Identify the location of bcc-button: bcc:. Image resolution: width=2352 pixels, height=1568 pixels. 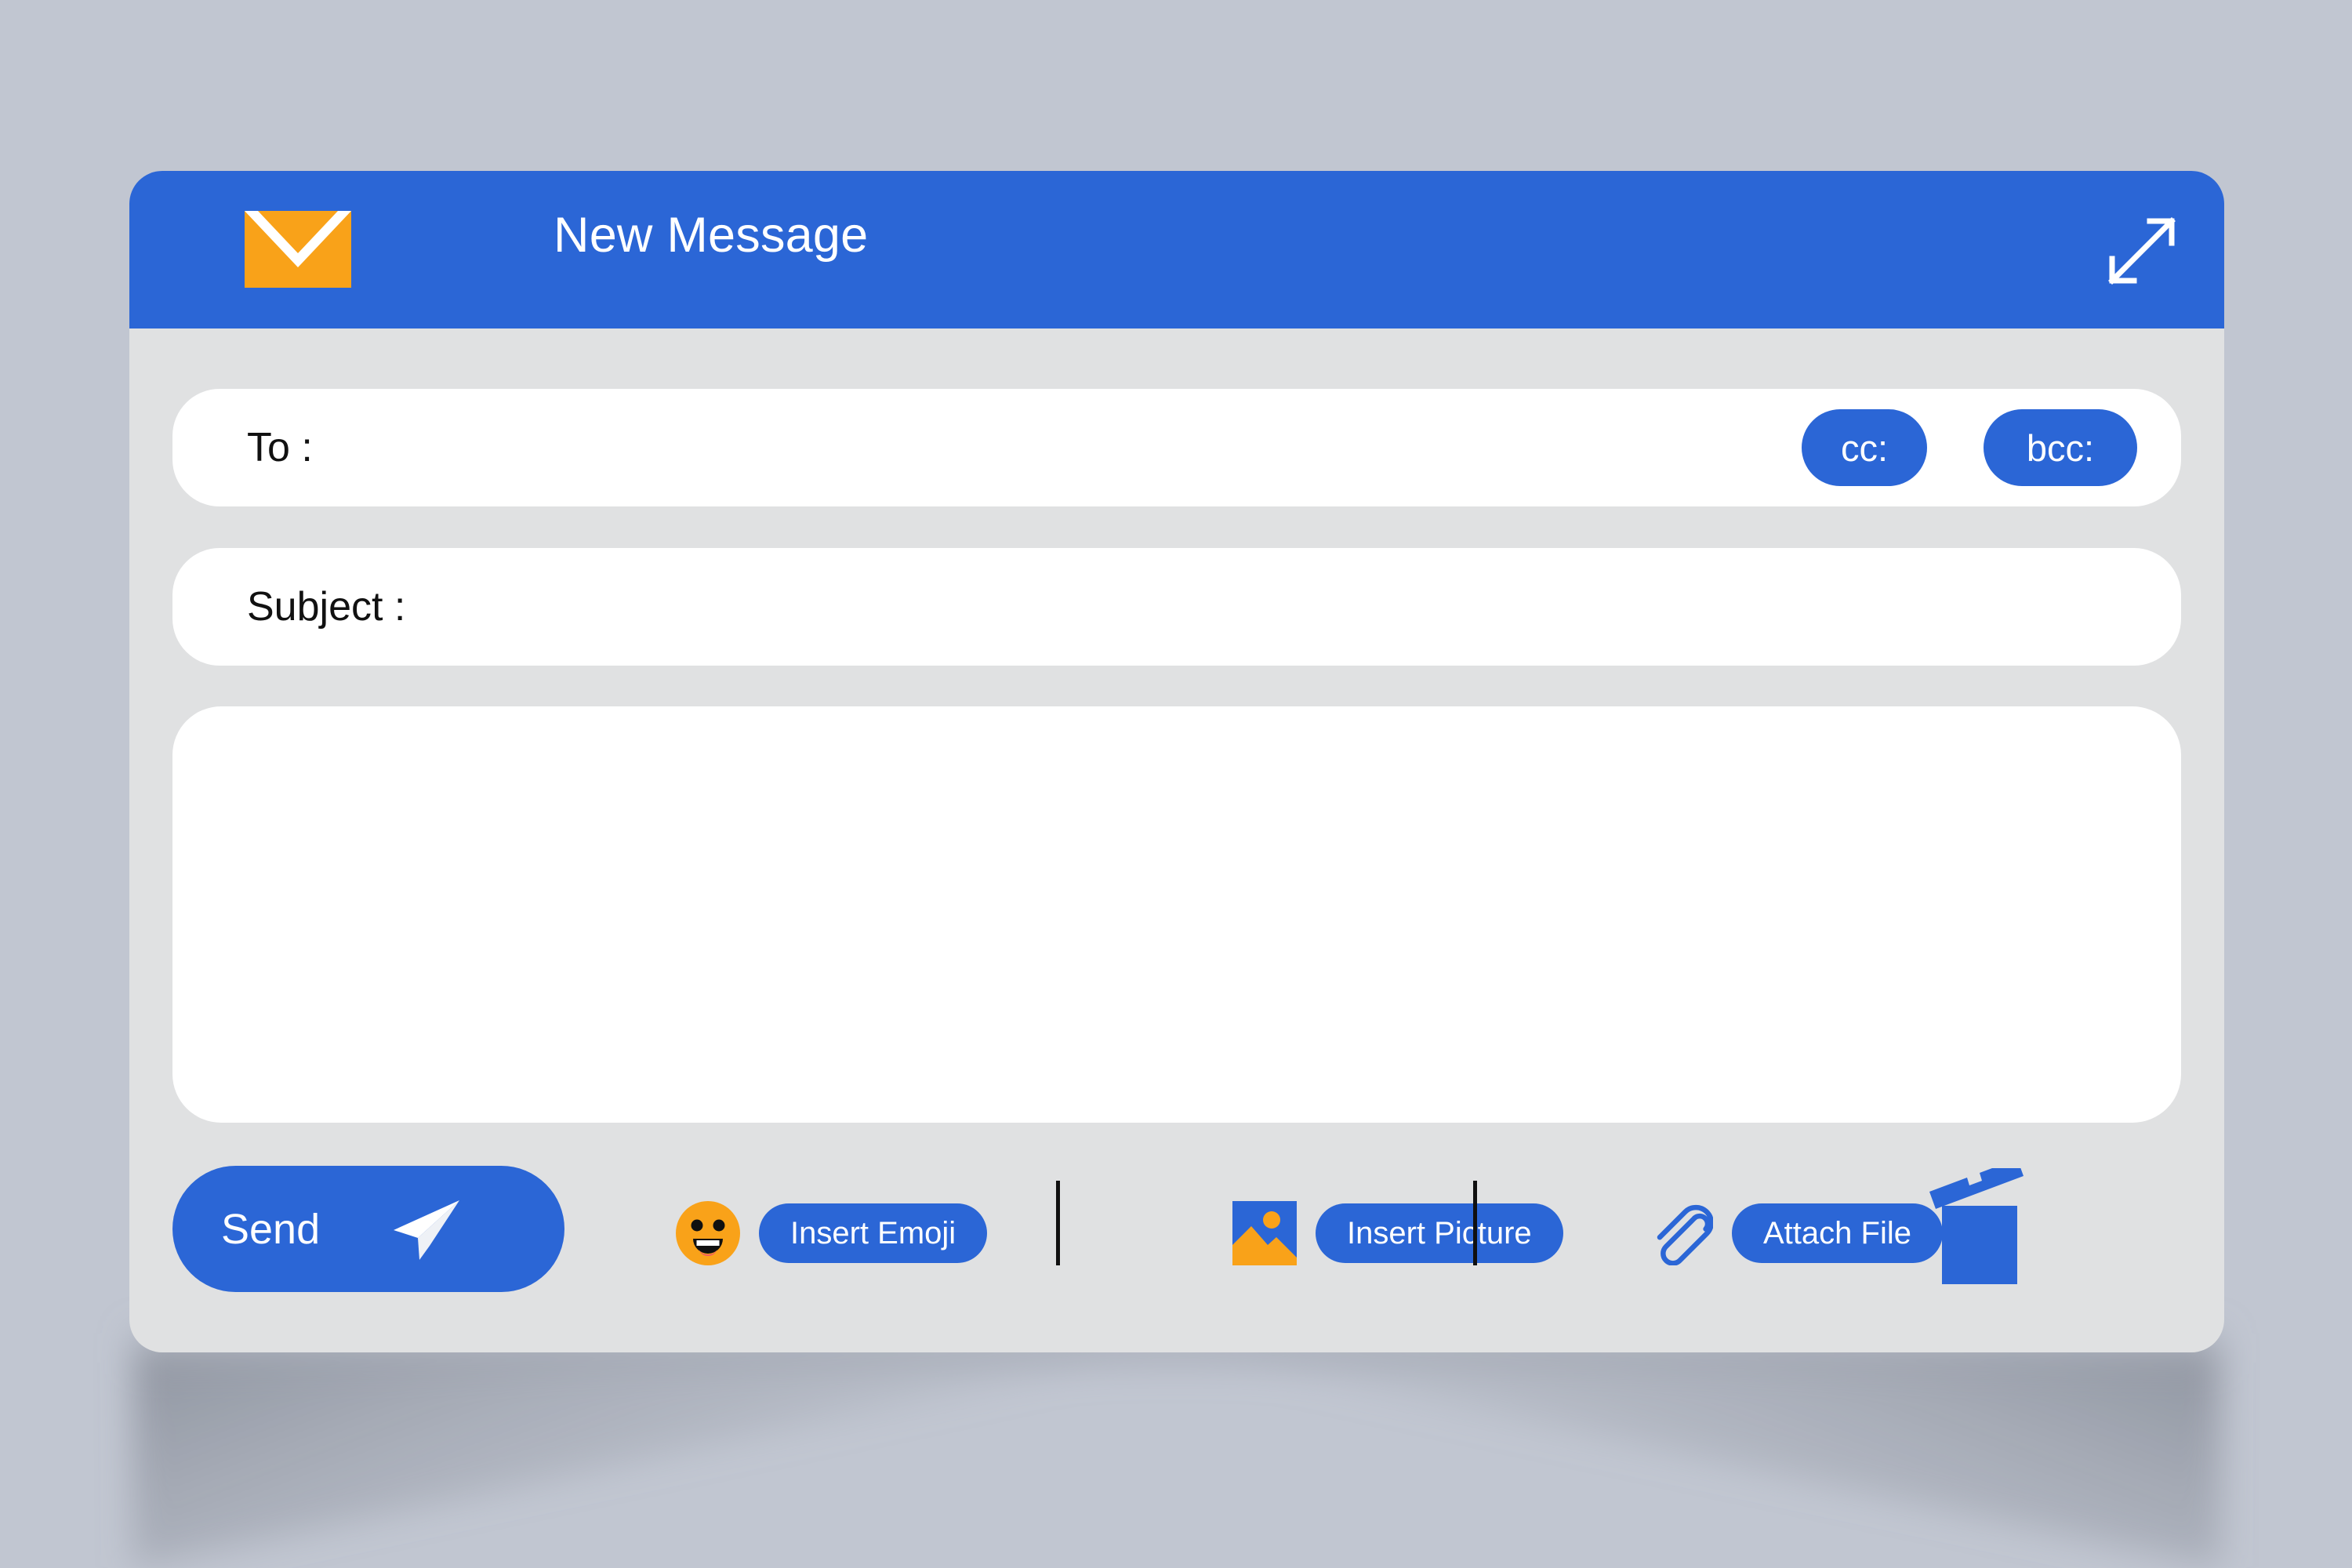
(2060, 447).